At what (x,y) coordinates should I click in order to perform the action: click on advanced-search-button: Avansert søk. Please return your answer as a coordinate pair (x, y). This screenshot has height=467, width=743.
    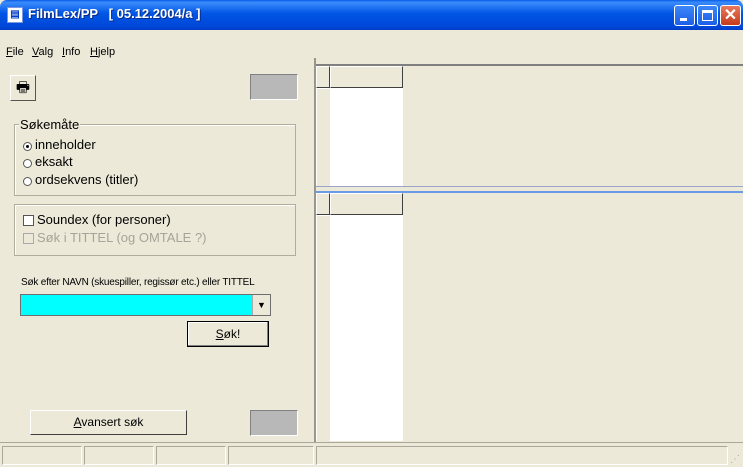
    Looking at the image, I should click on (108, 422).